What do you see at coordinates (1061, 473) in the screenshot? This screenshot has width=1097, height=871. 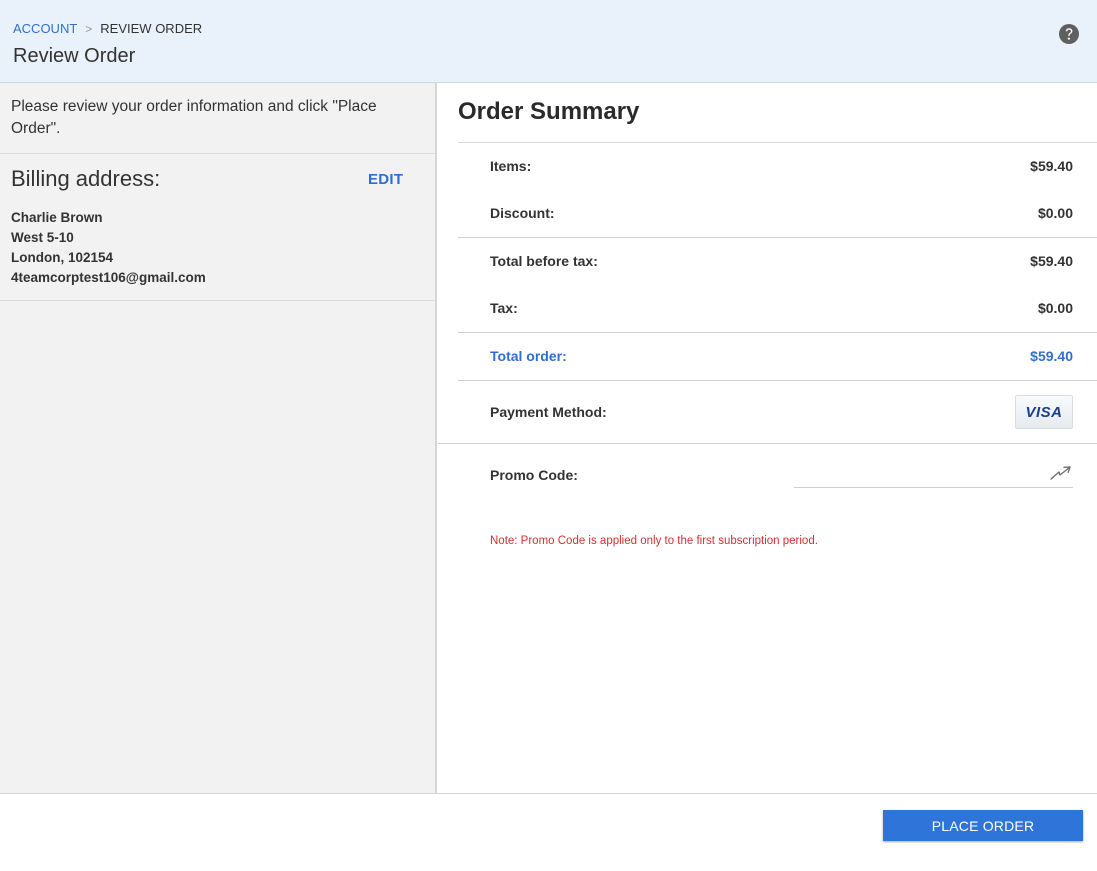 I see `apply-arrow-icon` at bounding box center [1061, 473].